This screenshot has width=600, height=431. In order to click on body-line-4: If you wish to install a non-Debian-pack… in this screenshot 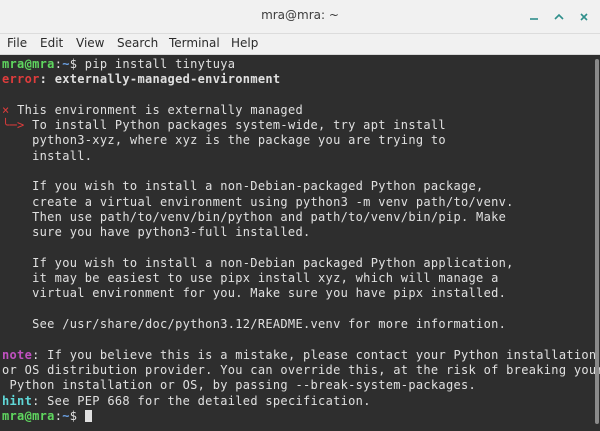, I will do `click(243, 186)`.